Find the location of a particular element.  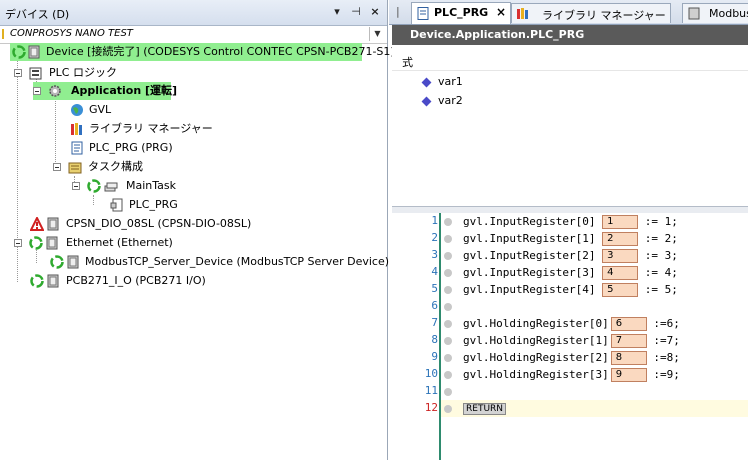

code-line: gvl.InputRegister[3] 4 := 4; is located at coordinates (570, 272).